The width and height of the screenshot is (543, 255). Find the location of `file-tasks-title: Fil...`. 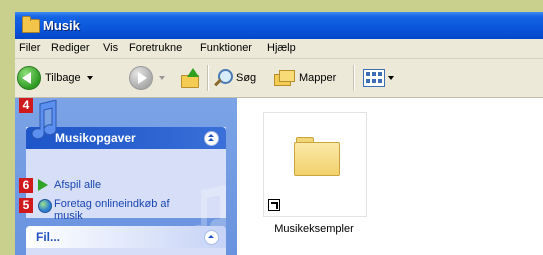

file-tasks-title: Fil... is located at coordinates (48, 237).